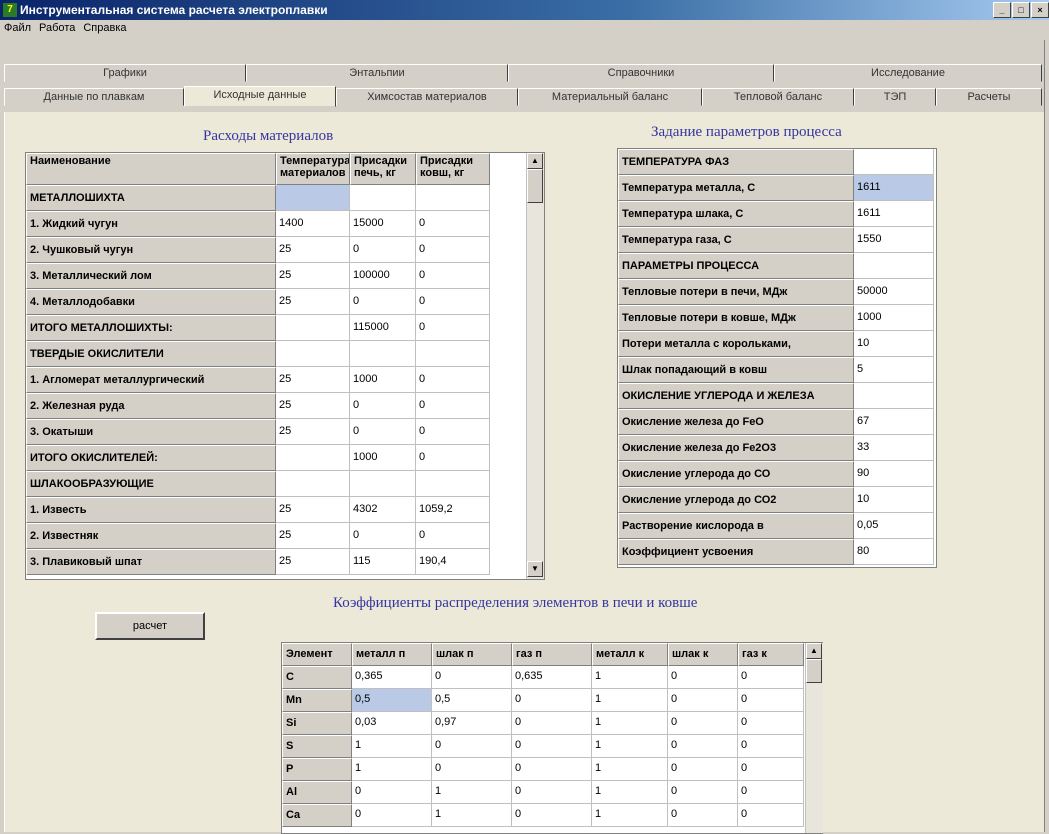 This screenshot has height=834, width=1049. I want to click on tab-chem-composition: Химсостав материалов, so click(427, 97).